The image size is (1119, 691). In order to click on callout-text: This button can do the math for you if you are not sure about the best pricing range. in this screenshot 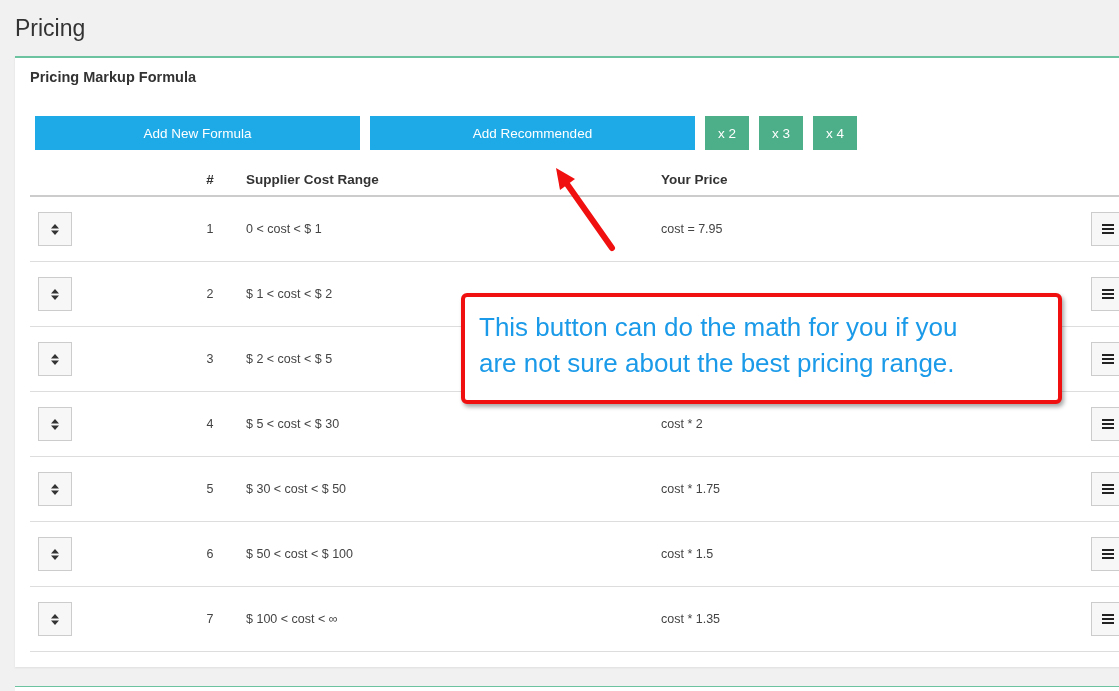, I will do `click(761, 348)`.